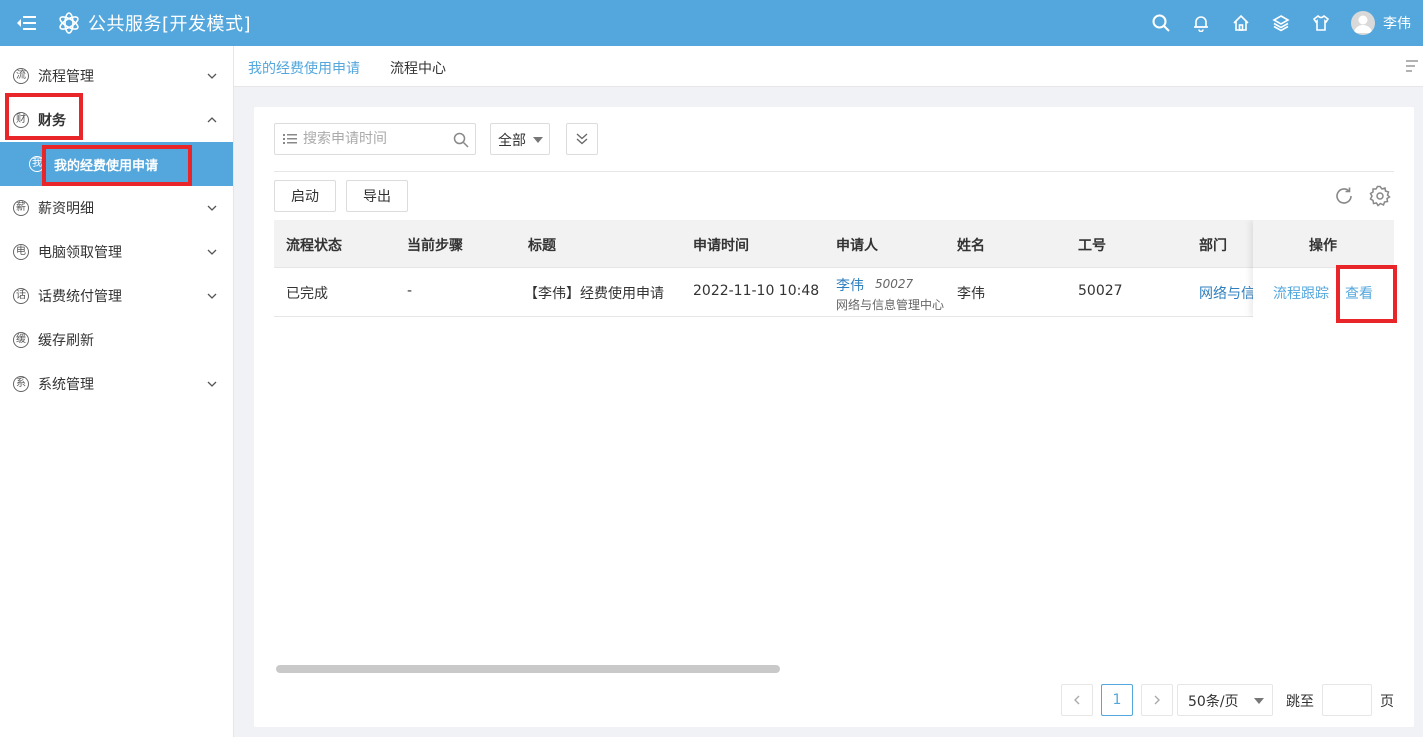 The width and height of the screenshot is (1423, 737). I want to click on finance-icon: 财, so click(21, 120).